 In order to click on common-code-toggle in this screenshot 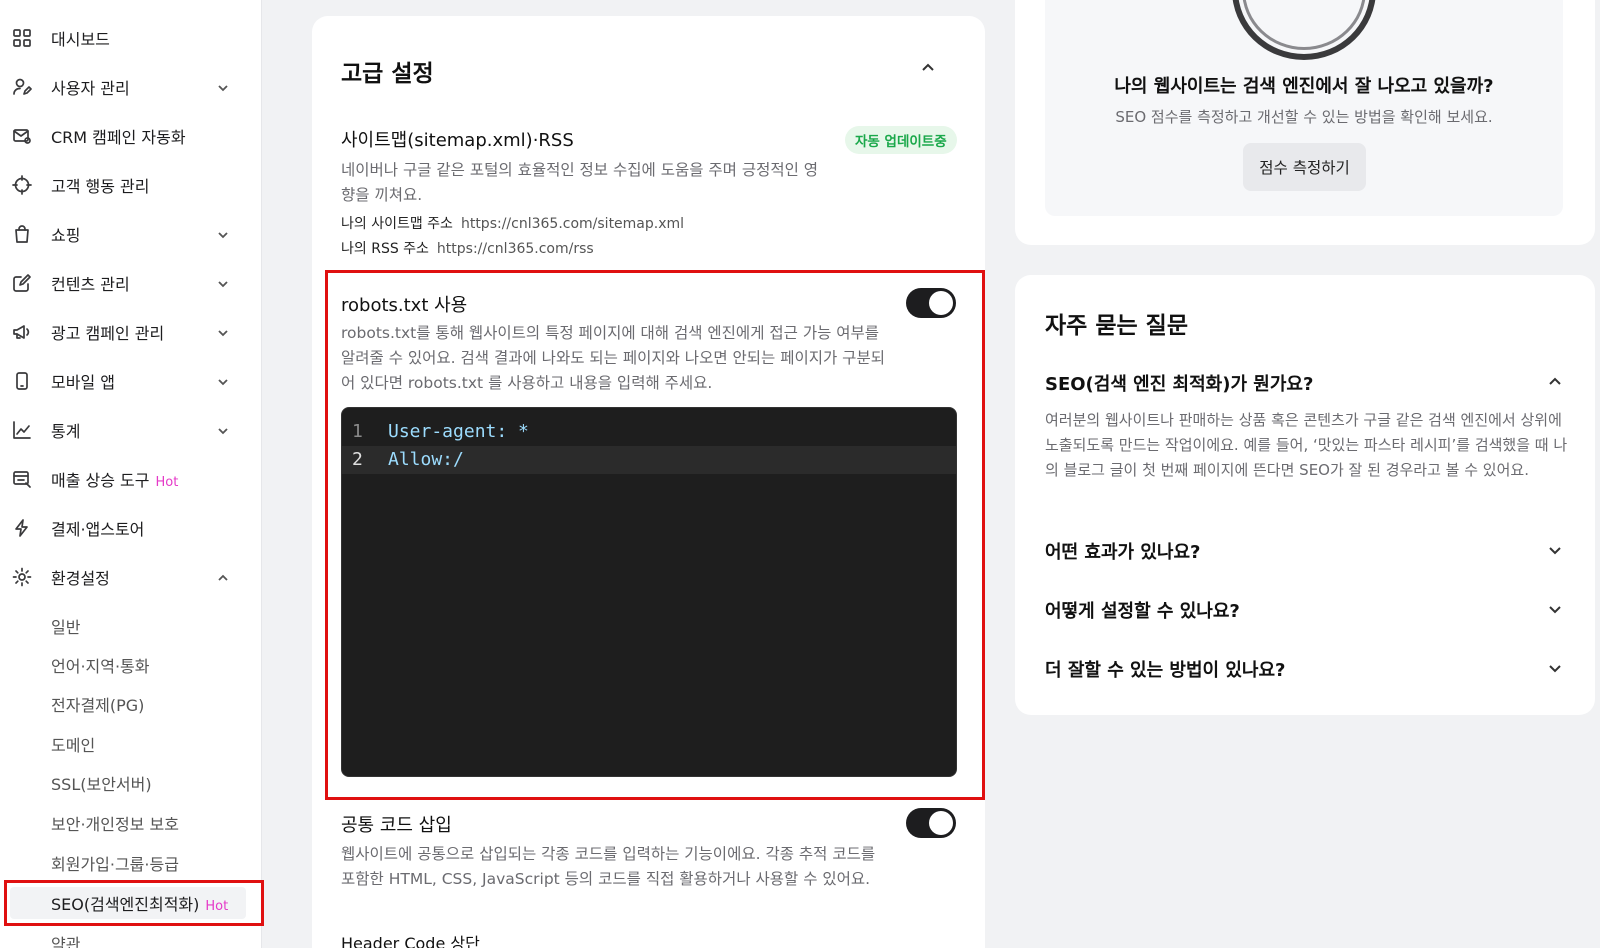, I will do `click(931, 823)`.